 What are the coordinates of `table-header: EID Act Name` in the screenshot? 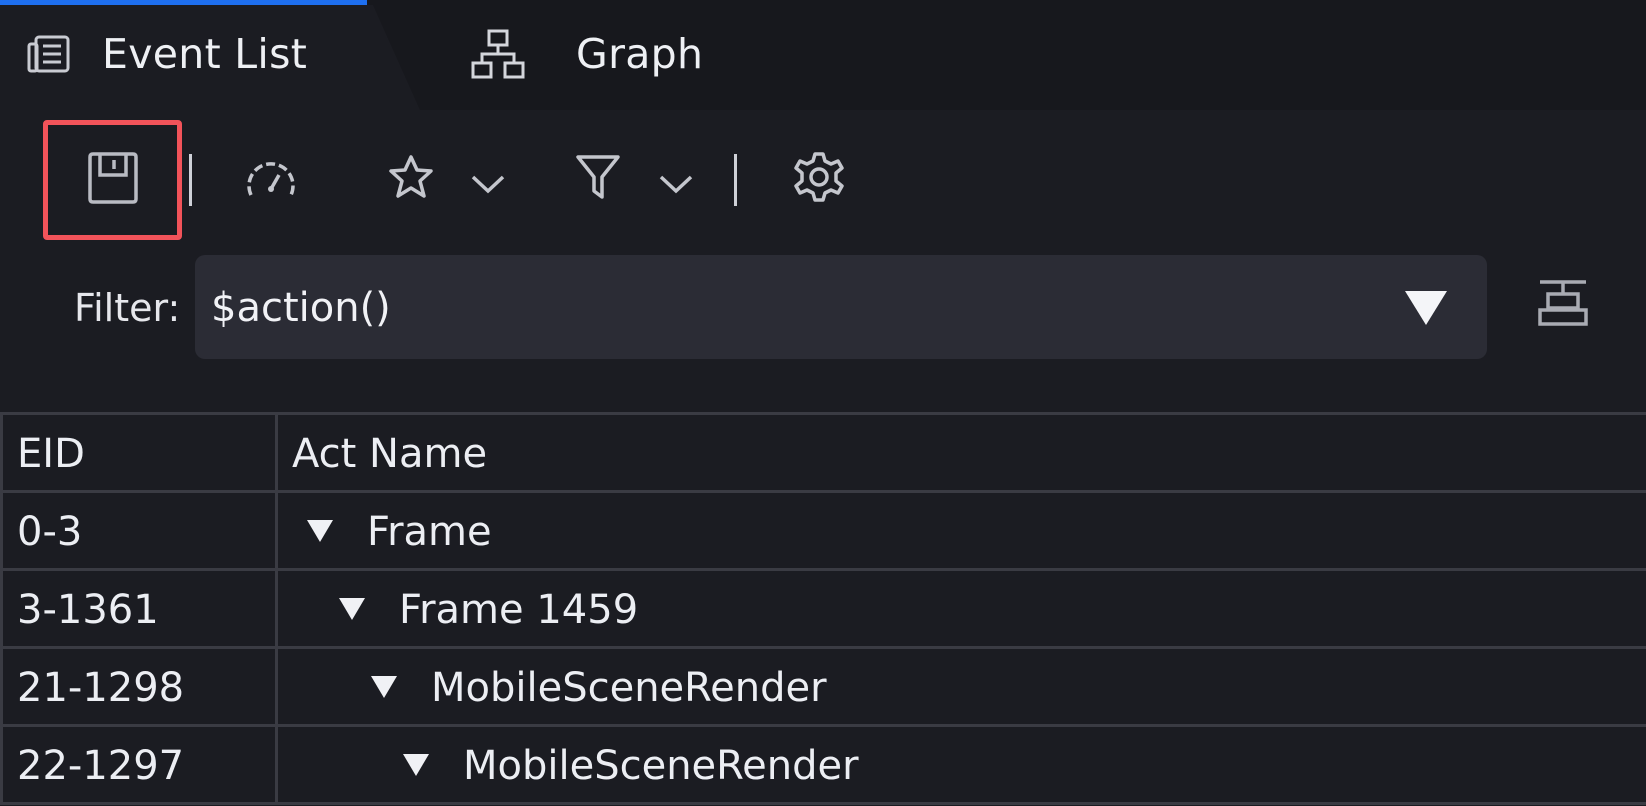 It's located at (823, 454).